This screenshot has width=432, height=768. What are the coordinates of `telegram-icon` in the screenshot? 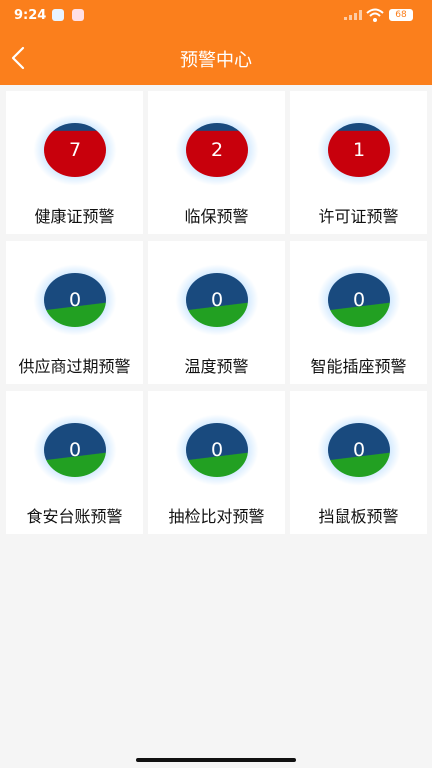 It's located at (58, 15).